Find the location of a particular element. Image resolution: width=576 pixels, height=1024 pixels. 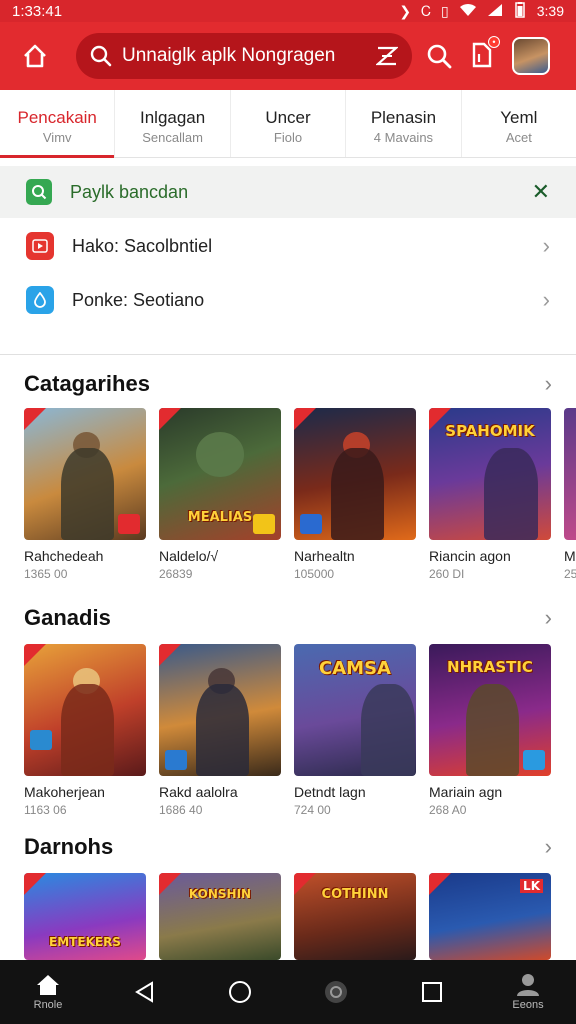

game-card: SPAHOMIK Riancin agon 260 DI is located at coordinates (490, 498).